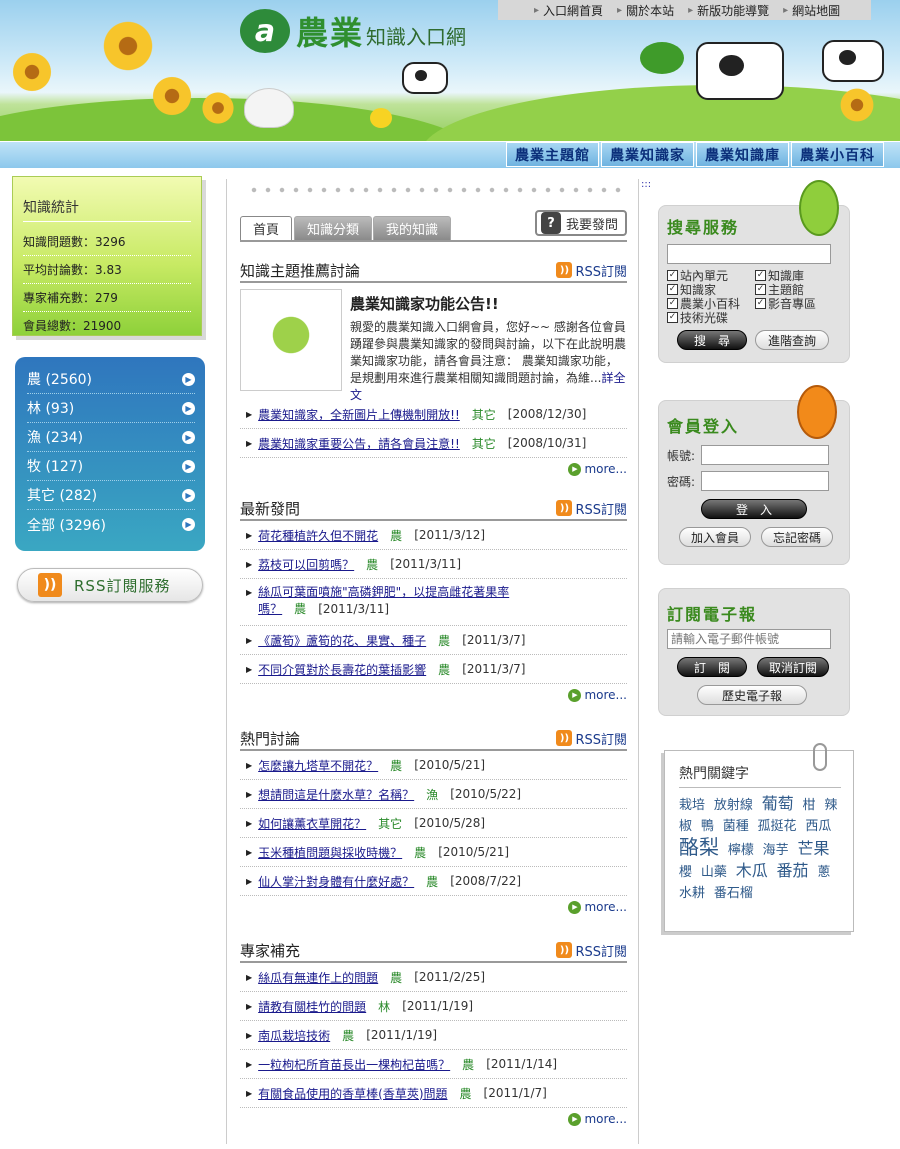 The image size is (900, 1149). What do you see at coordinates (110, 585) in the screenshot?
I see `rss-service-button: )) RSS訂閱服務` at bounding box center [110, 585].